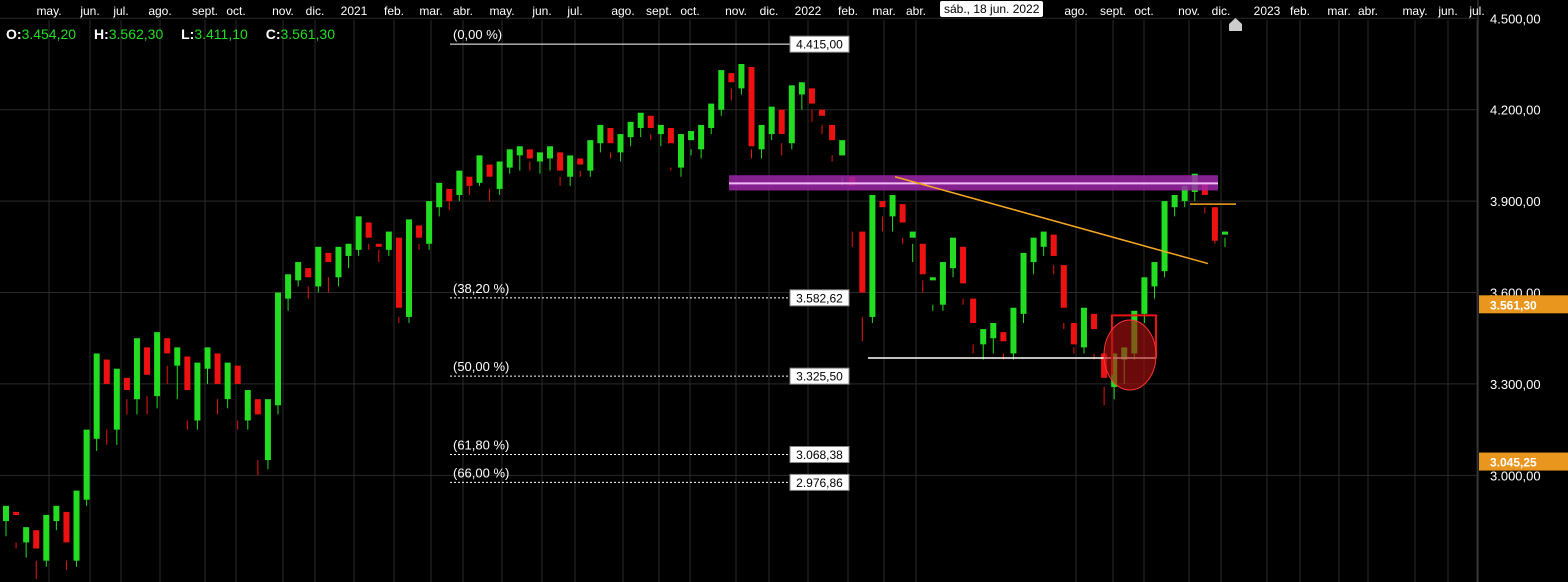 The height and width of the screenshot is (582, 1568). What do you see at coordinates (481, 366) in the screenshot?
I see `fib-percent-label: (50,00 %)` at bounding box center [481, 366].